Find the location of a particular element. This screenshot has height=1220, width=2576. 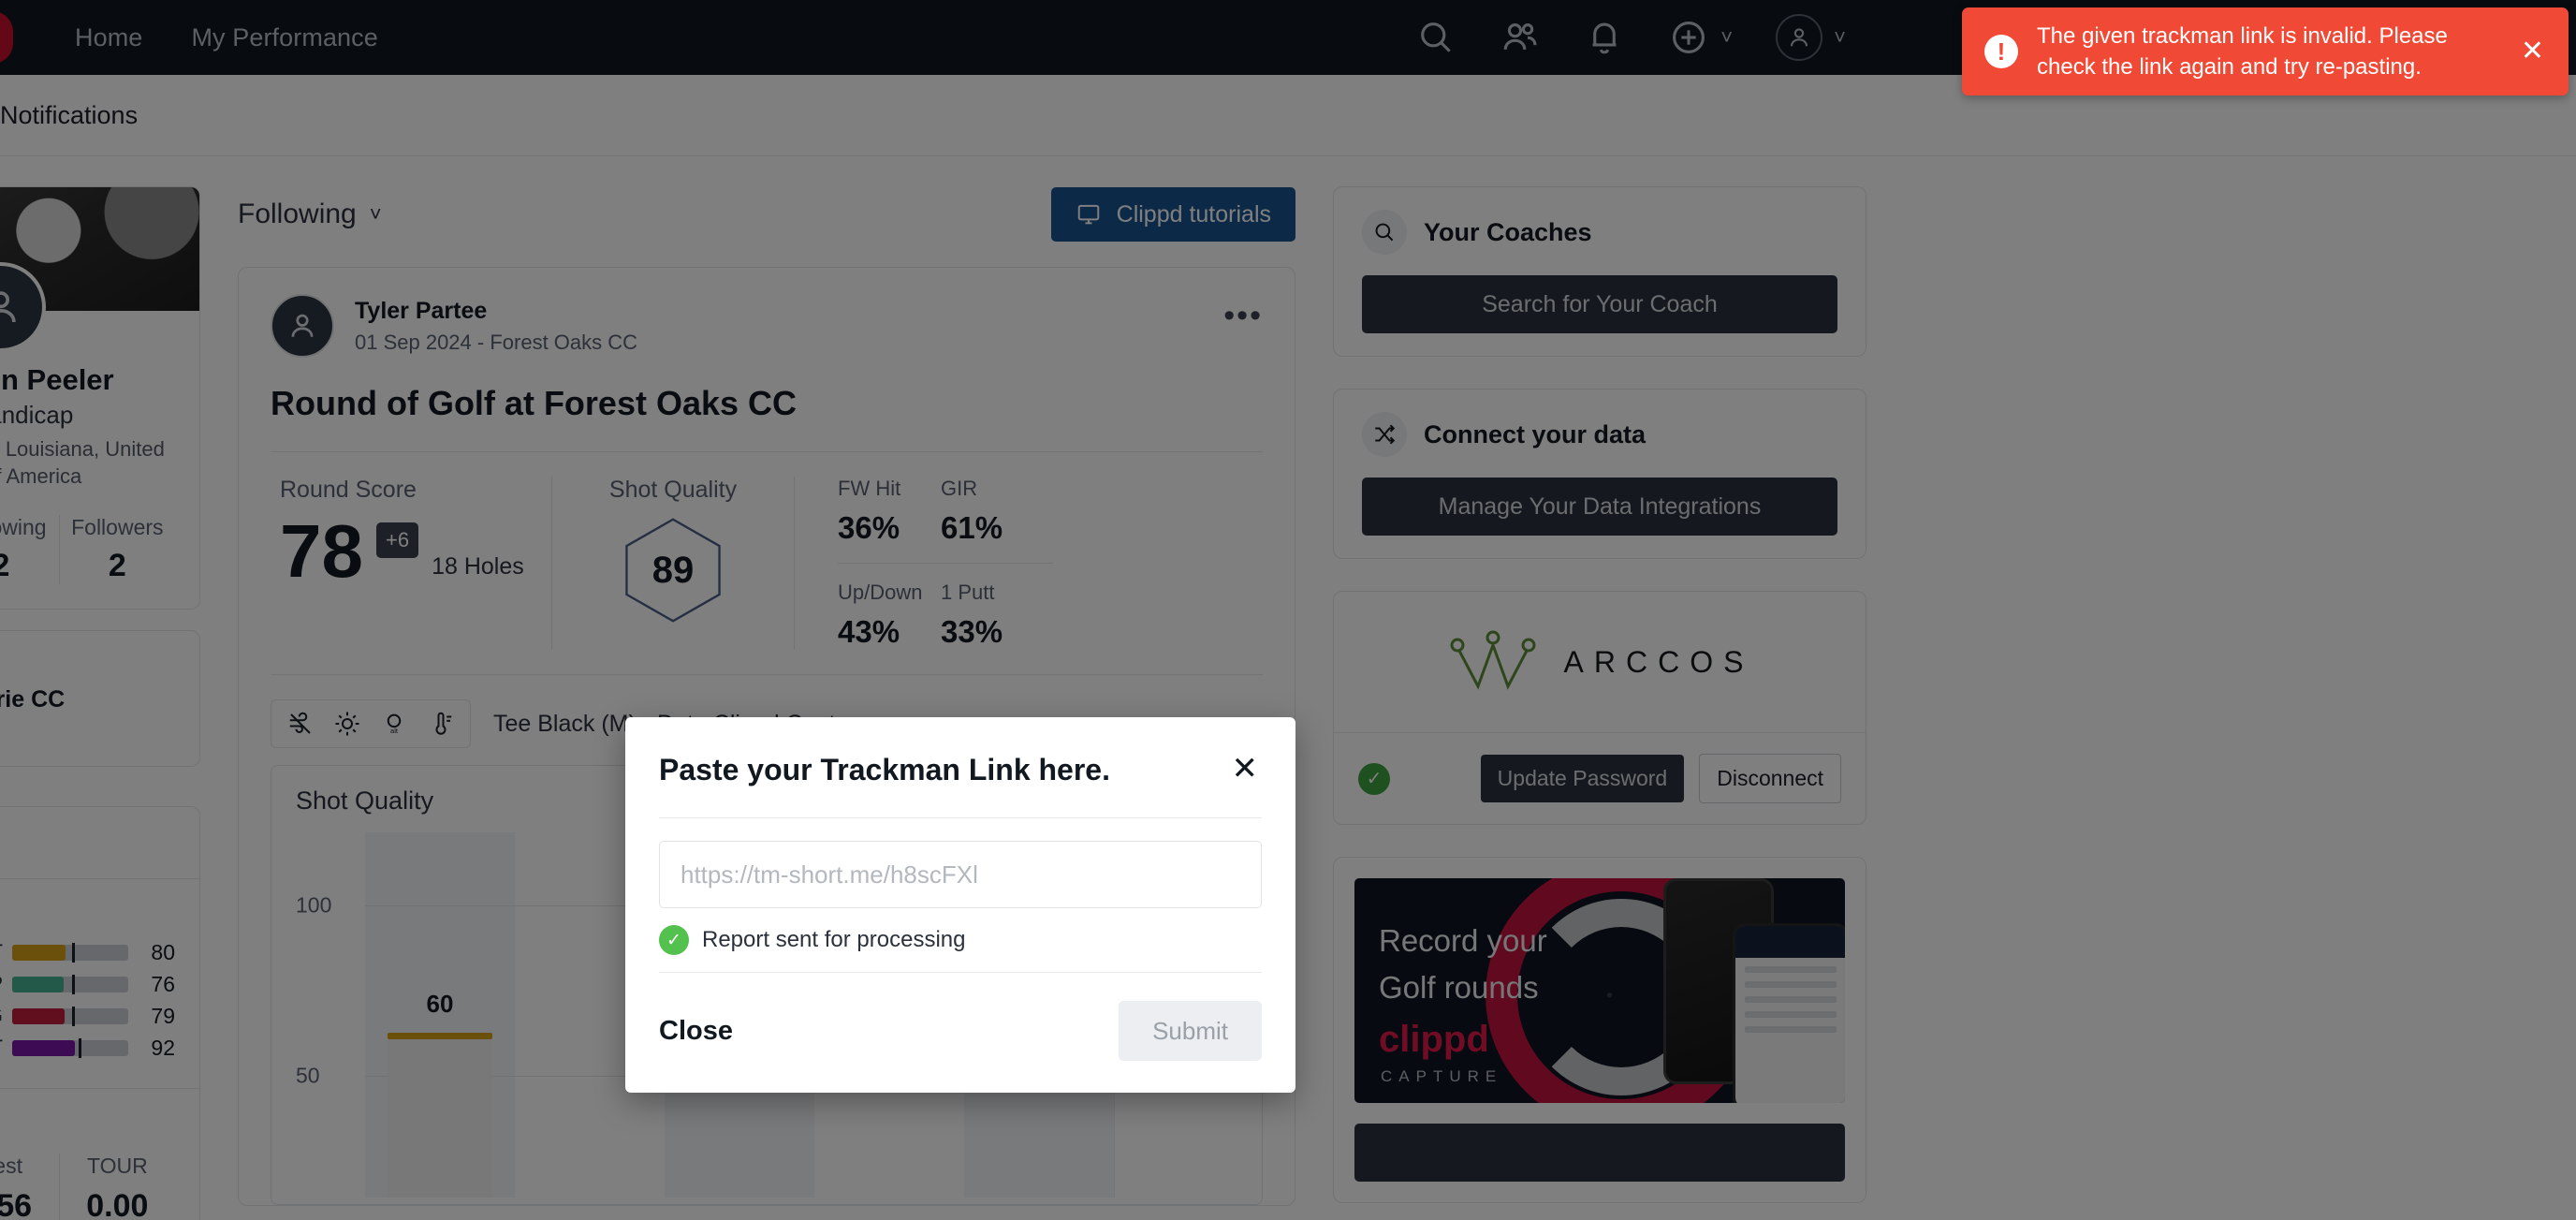

post-stats-row: Round Score 78 +6 18 Holes Shot Quality is located at coordinates (767, 563).